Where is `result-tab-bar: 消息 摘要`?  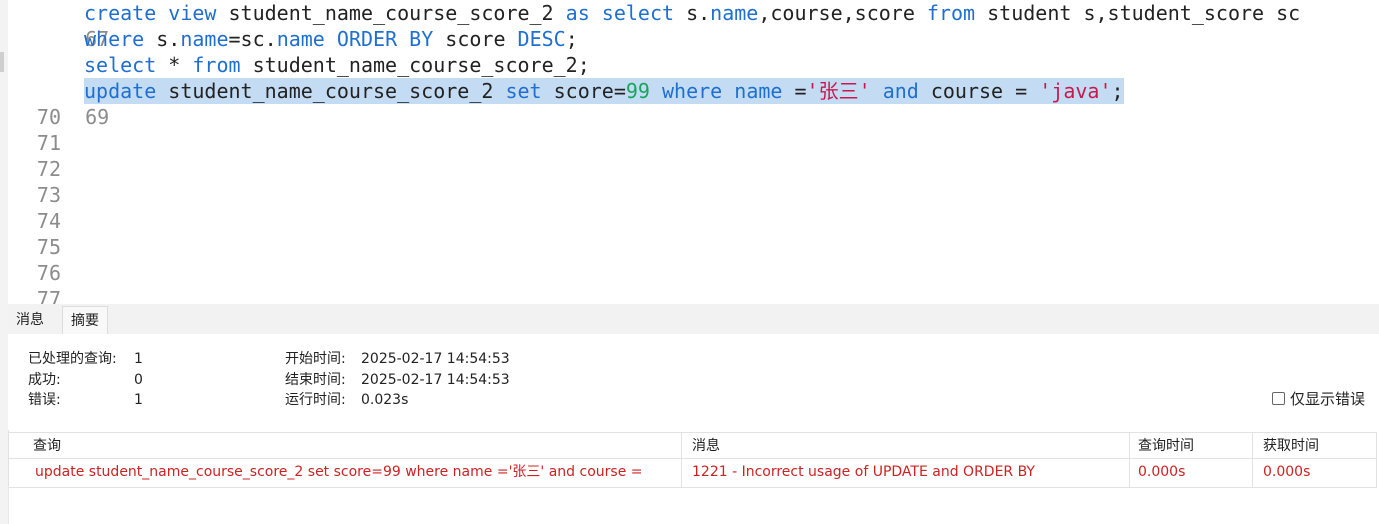 result-tab-bar: 消息 摘要 is located at coordinates (693, 319).